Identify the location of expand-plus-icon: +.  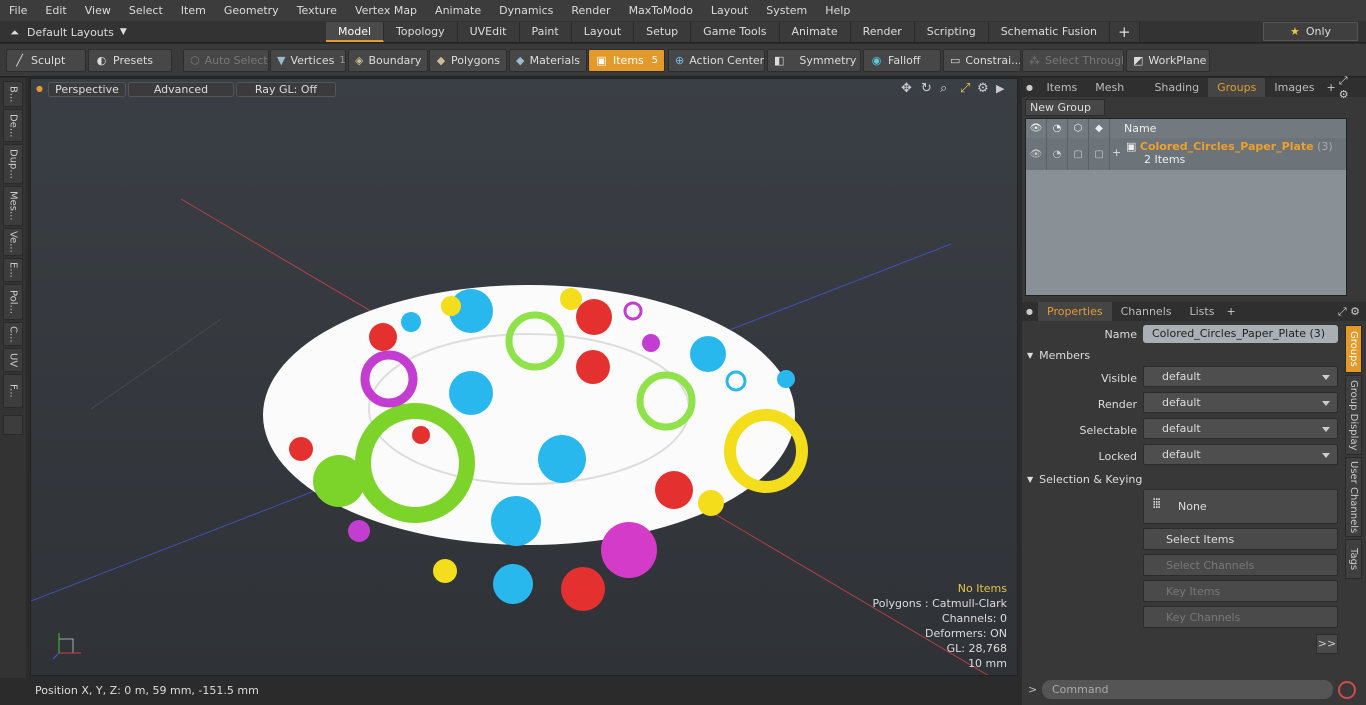
(1116, 152).